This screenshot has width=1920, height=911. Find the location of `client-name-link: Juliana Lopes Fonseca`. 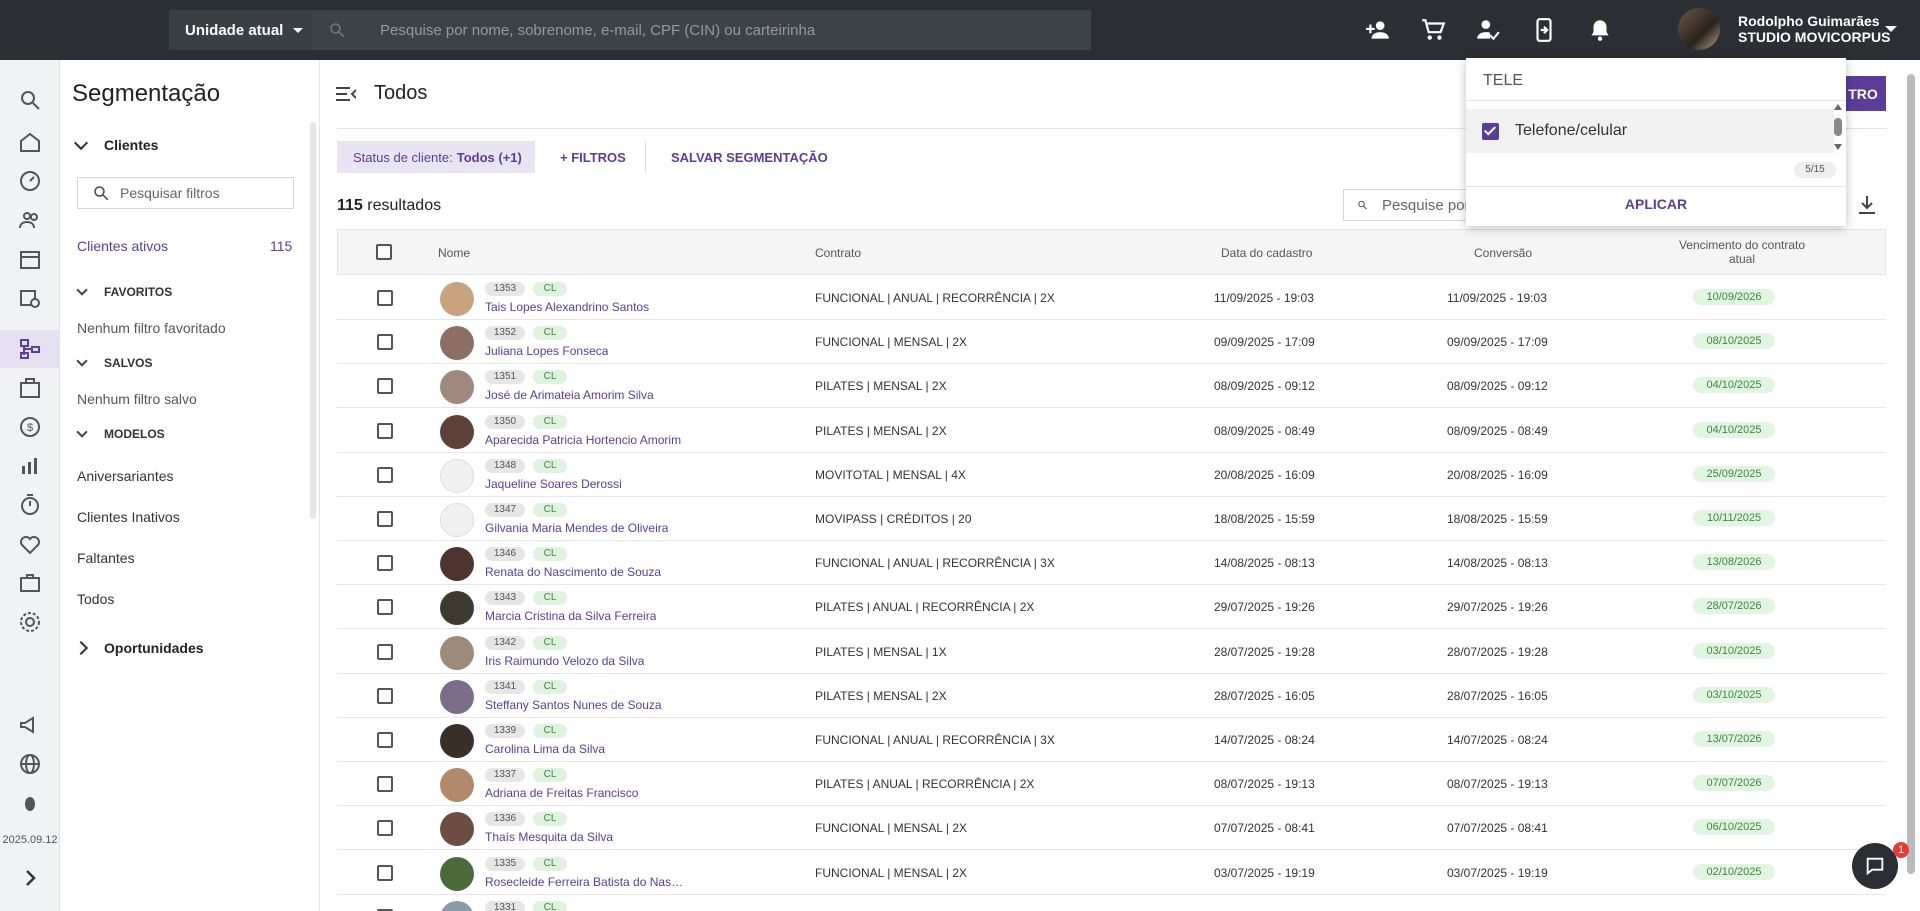

client-name-link: Juliana Lopes Fonseca is located at coordinates (546, 351).